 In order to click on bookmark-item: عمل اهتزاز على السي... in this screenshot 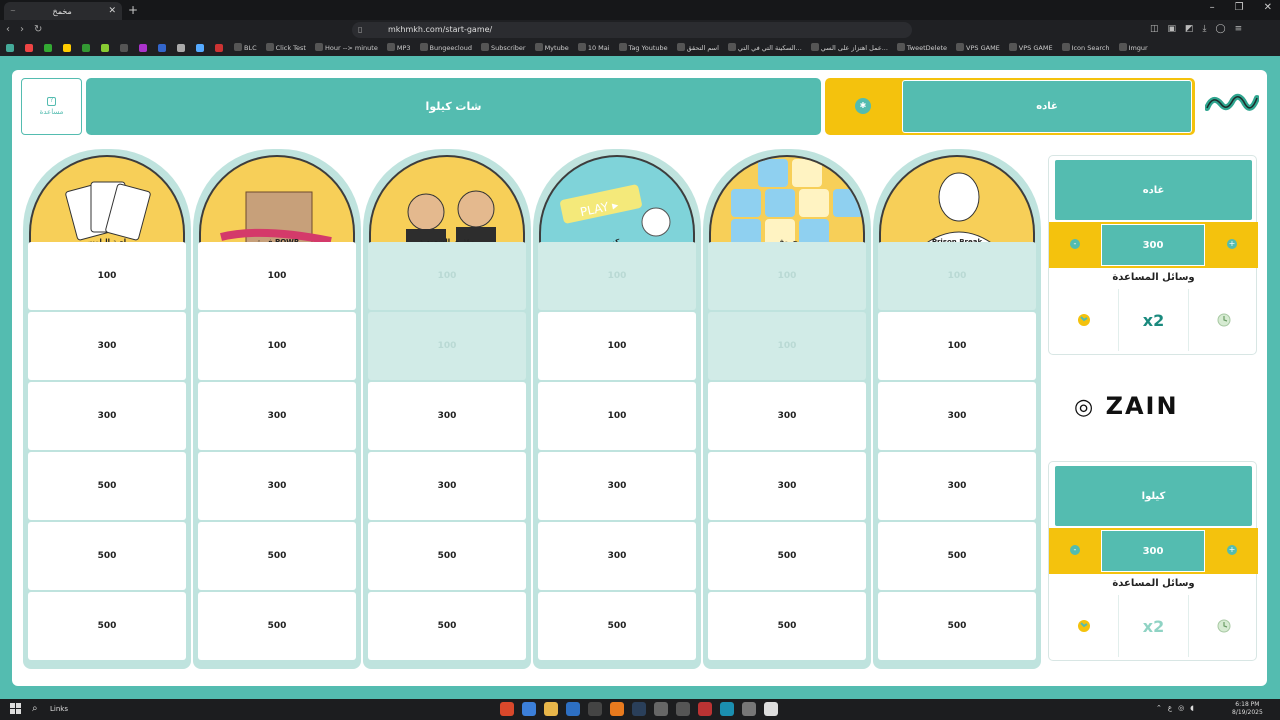, I will do `click(849, 47)`.